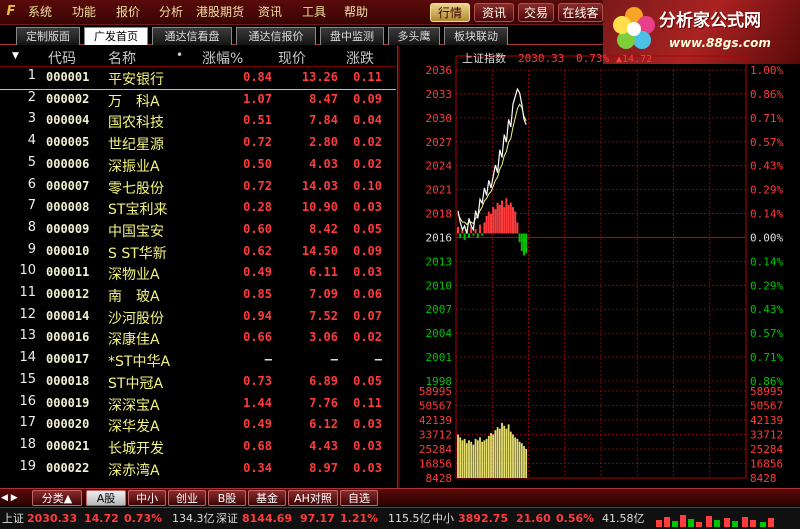 The width and height of the screenshot is (800, 529). What do you see at coordinates (367, 77) in the screenshot?
I see `price-change: 0.11` at bounding box center [367, 77].